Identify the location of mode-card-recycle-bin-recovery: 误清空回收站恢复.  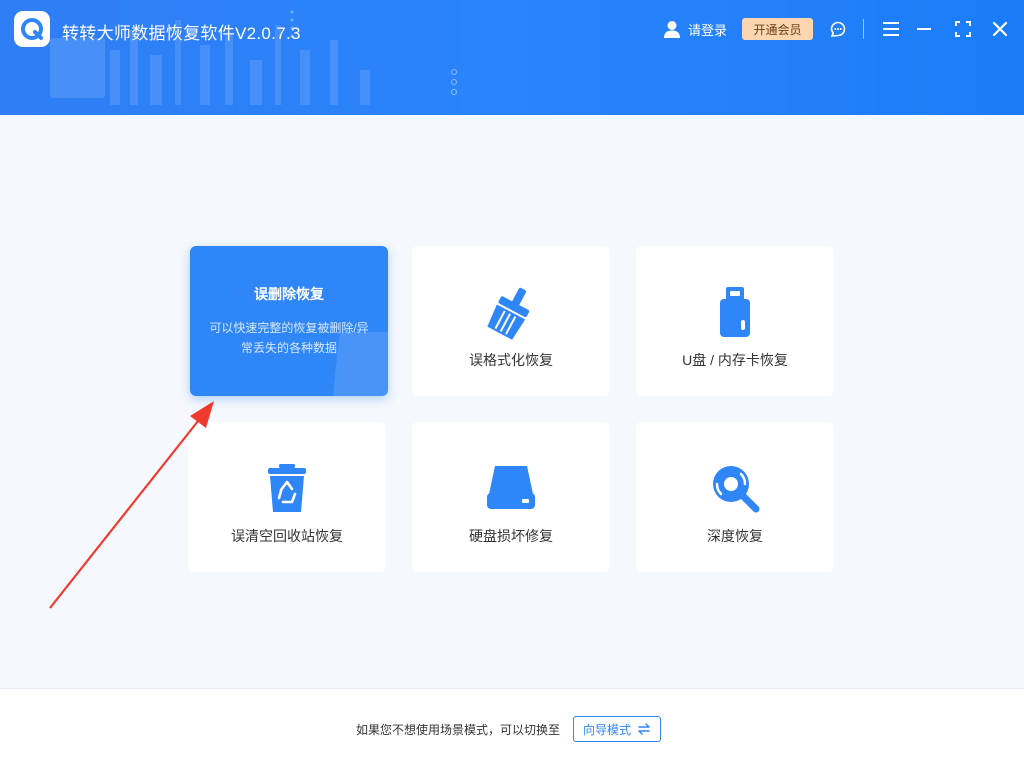
(287, 497).